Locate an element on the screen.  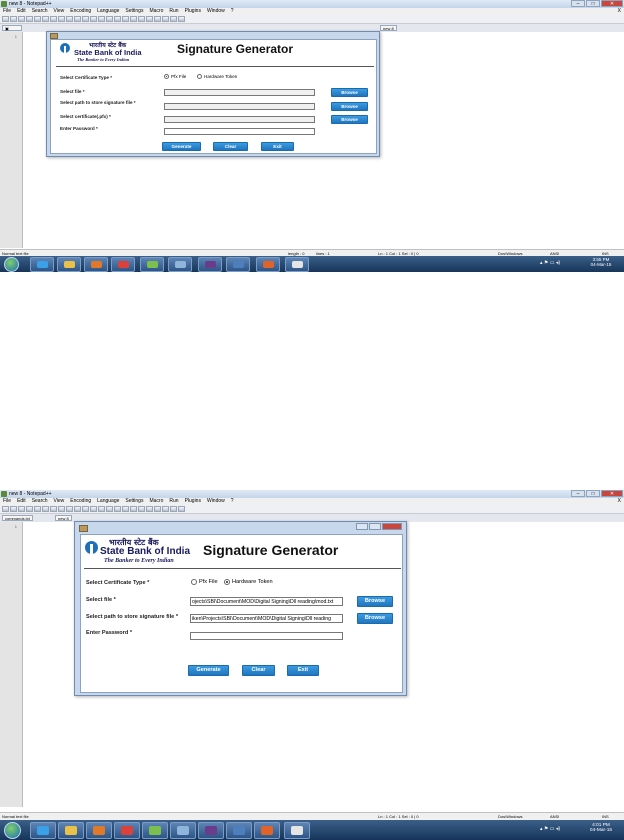
close-button: ✕ is located at coordinates (612, 493).